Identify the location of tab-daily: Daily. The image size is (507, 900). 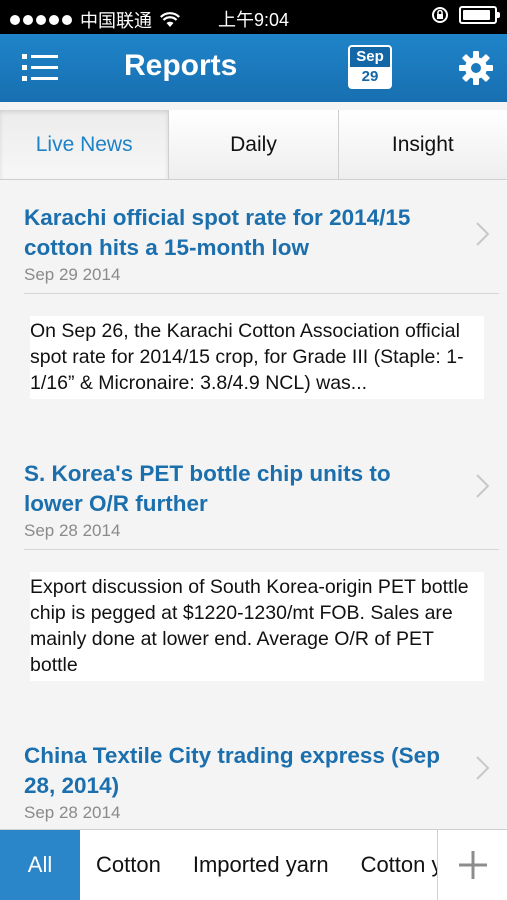
(254, 144).